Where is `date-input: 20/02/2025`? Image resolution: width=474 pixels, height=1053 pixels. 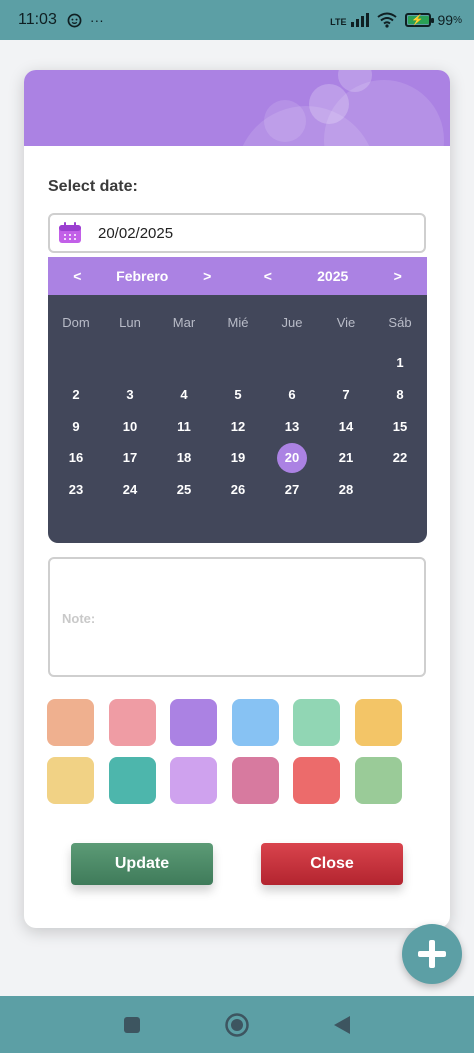
date-input: 20/02/2025 is located at coordinates (237, 233).